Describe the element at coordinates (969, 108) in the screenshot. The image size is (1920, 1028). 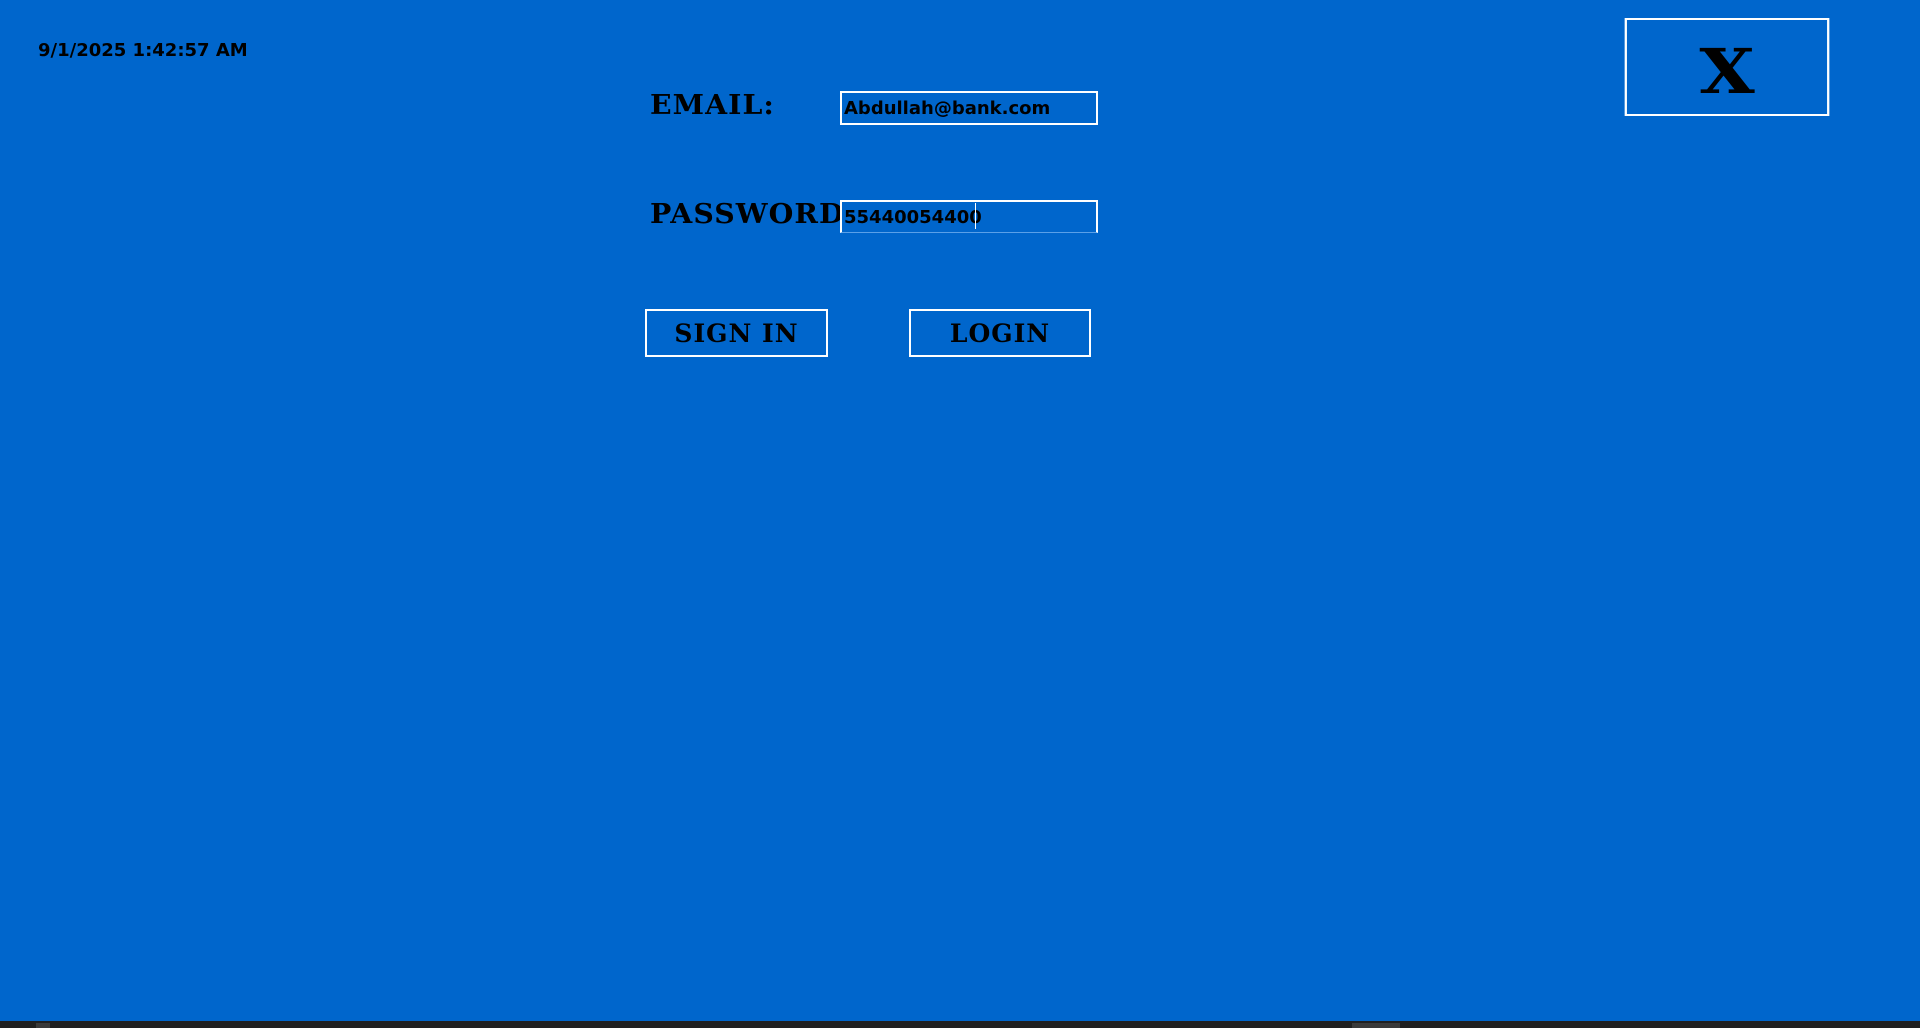
I see `email-field` at that location.